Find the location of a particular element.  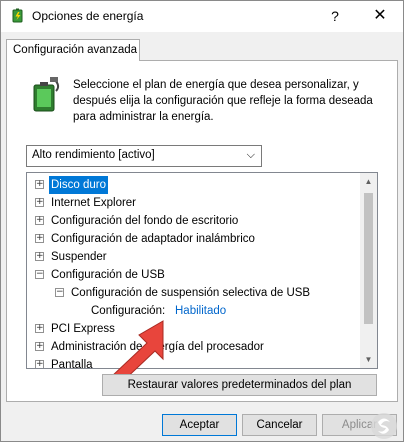

cancel-button: Cancelar is located at coordinates (279, 425).